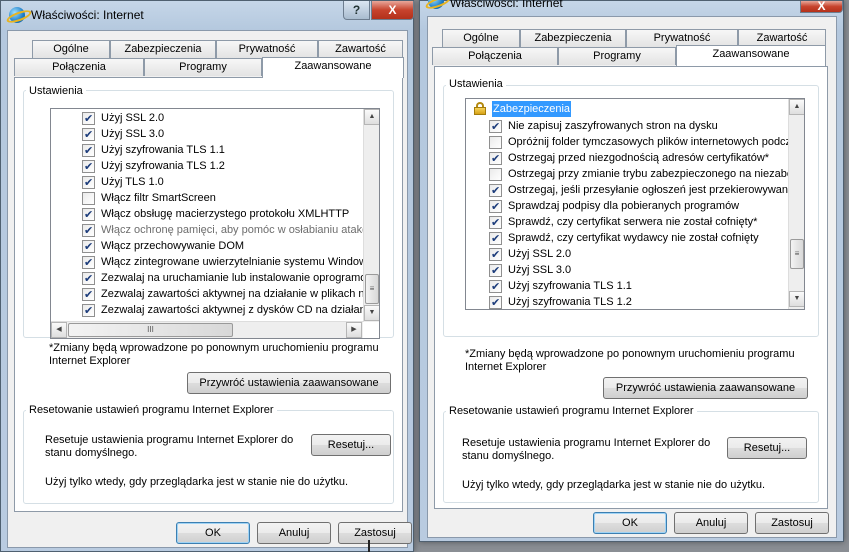  Describe the element at coordinates (631, 7) in the screenshot. I see `right-title-bar: Właściwości: Internet X` at that location.